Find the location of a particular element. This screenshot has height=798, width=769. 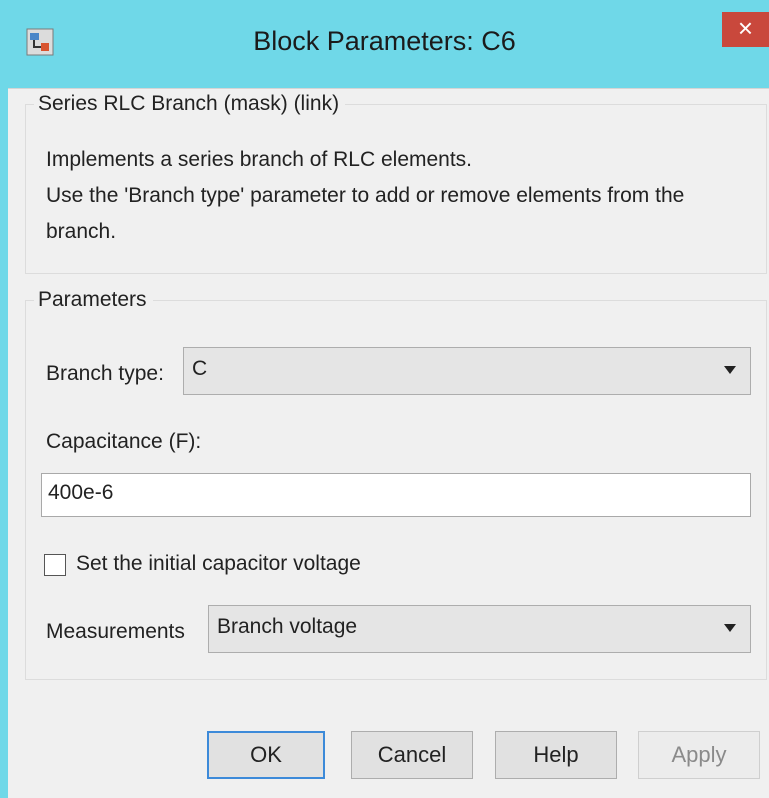

parameters-legend: Parameters is located at coordinates (93, 300).